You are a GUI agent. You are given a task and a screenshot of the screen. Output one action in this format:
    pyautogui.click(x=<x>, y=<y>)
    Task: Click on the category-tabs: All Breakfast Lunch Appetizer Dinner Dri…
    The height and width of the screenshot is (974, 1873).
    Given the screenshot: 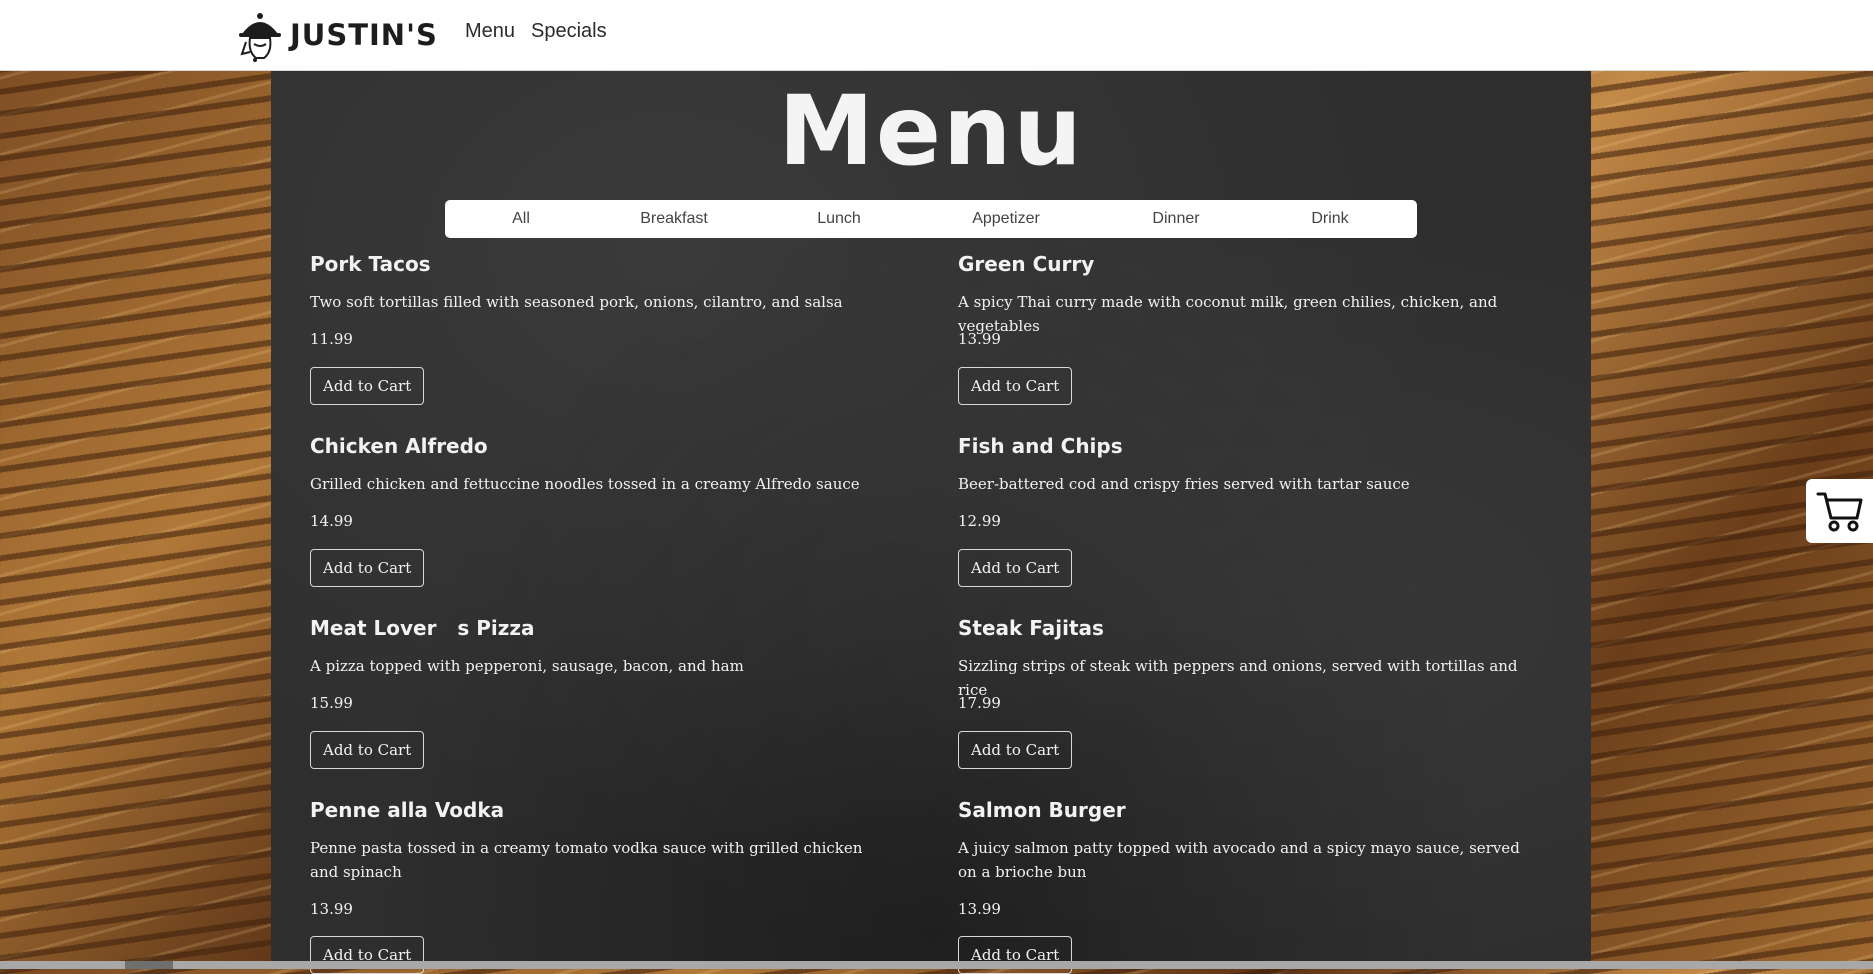 What is the action you would take?
    pyautogui.click(x=931, y=219)
    